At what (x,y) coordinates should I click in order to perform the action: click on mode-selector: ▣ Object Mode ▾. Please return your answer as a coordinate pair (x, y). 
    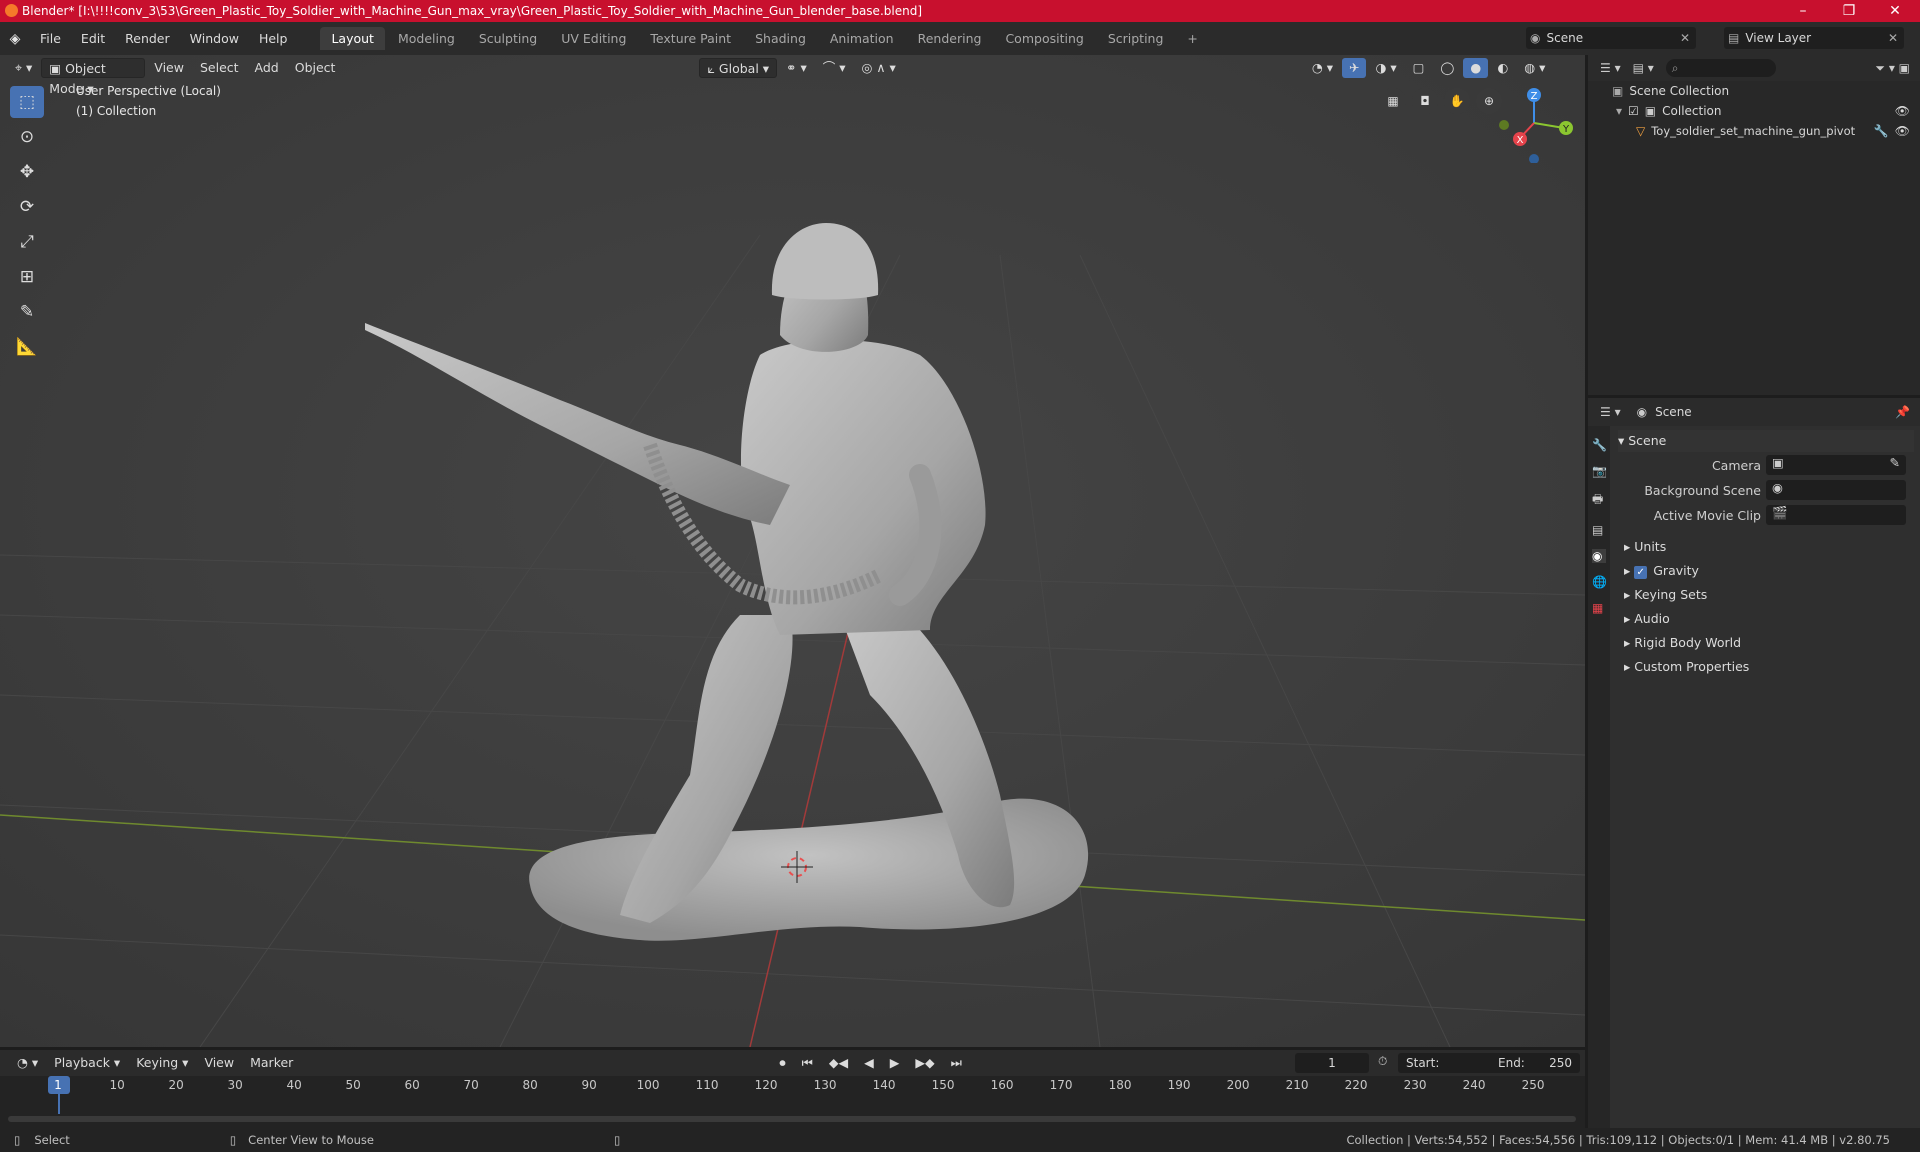
    Looking at the image, I should click on (93, 77).